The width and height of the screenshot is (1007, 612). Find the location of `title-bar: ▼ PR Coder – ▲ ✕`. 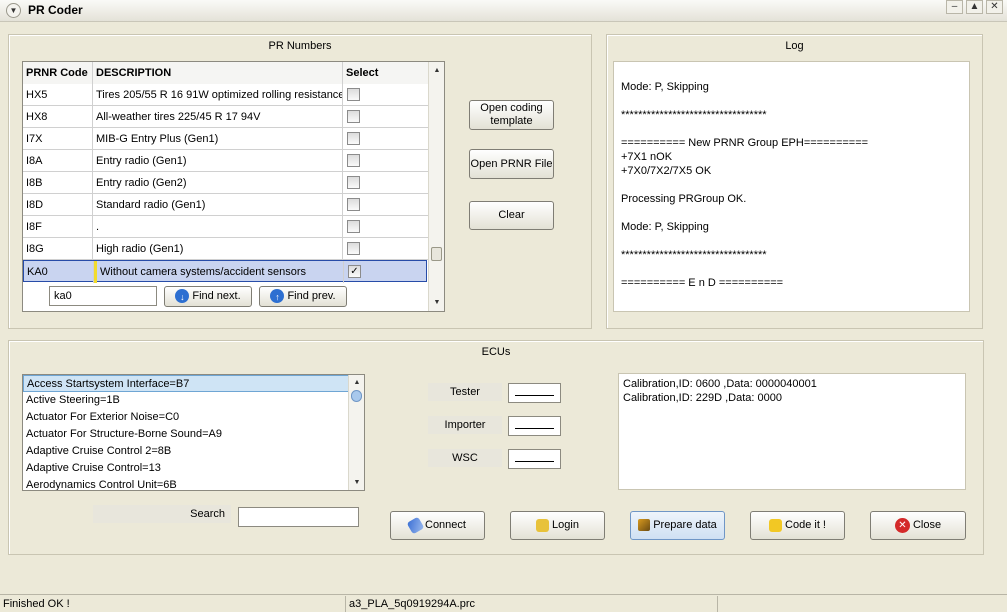

title-bar: ▼ PR Coder – ▲ ✕ is located at coordinates (503, 11).